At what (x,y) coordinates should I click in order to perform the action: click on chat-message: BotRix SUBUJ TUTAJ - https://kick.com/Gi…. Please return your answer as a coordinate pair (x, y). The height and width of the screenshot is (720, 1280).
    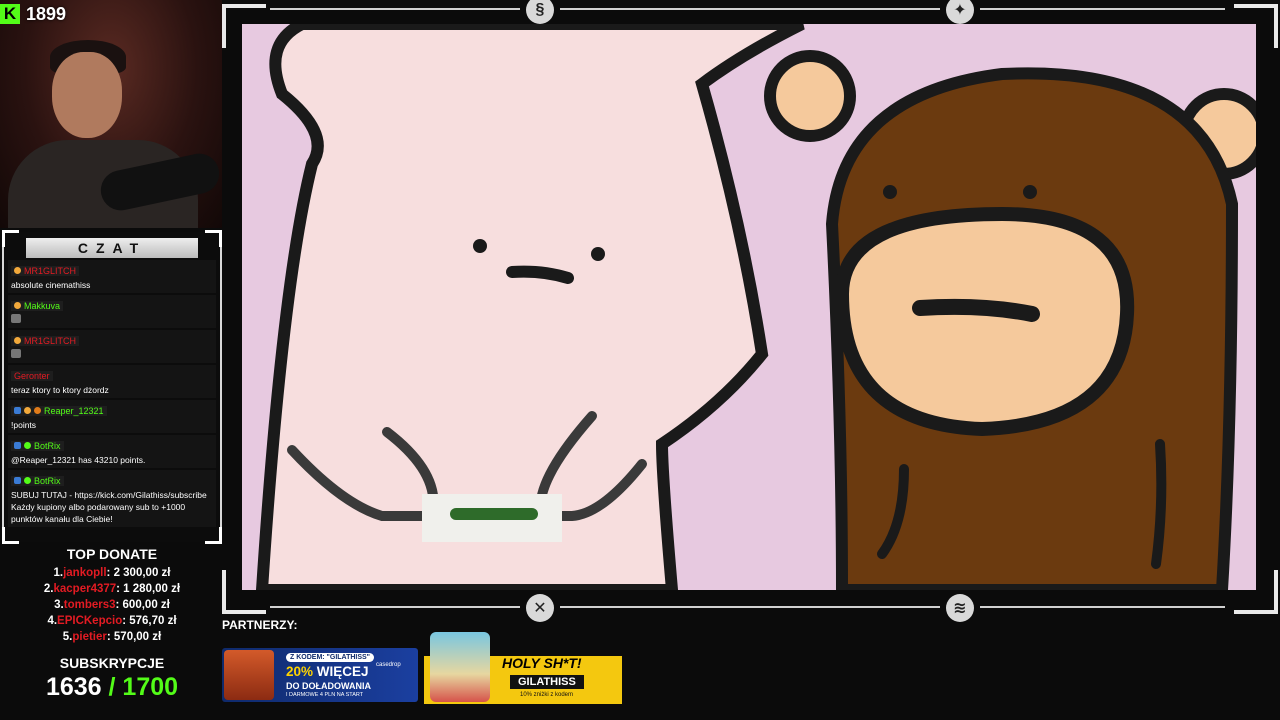
    Looking at the image, I should click on (112, 498).